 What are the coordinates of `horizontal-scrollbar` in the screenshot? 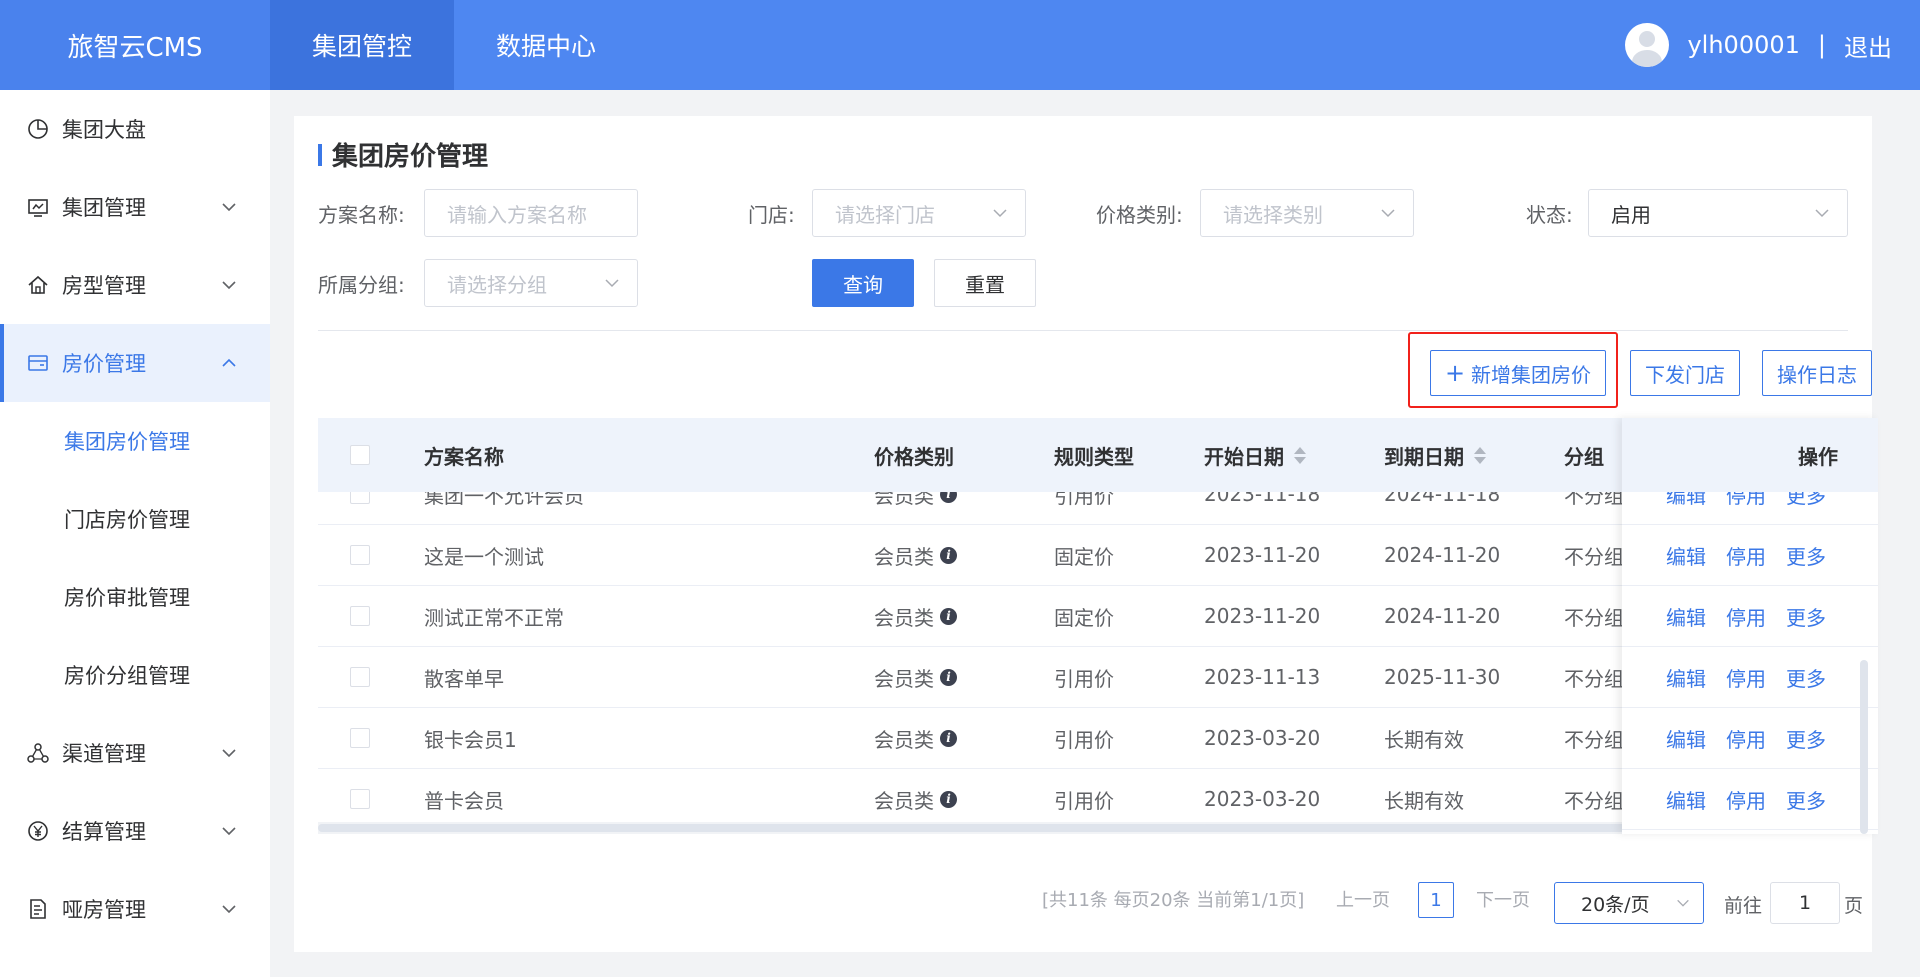 It's located at (983, 828).